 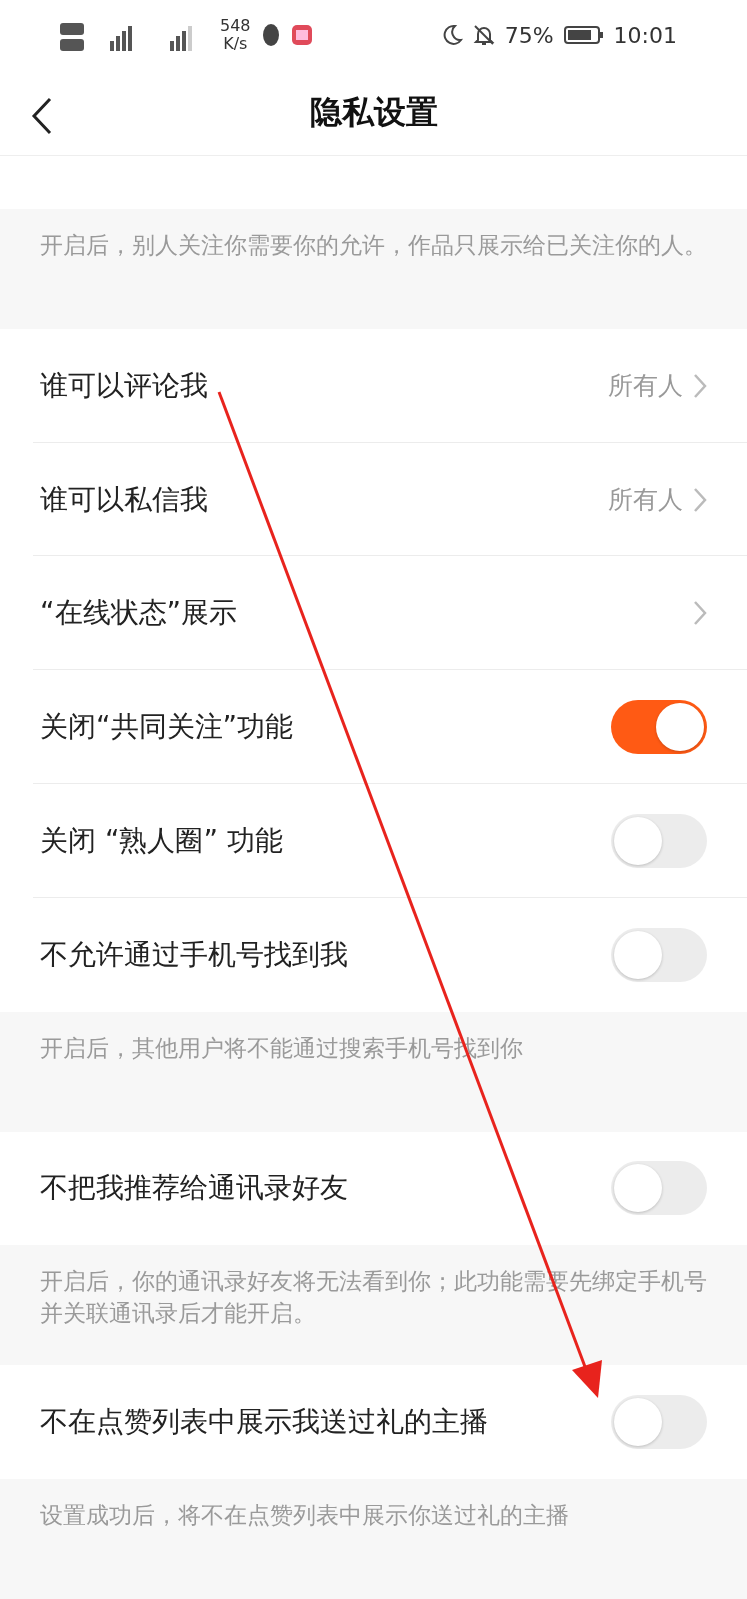 I want to click on setting-label: 不把我推荐给通讯录好友, so click(x=194, y=1188).